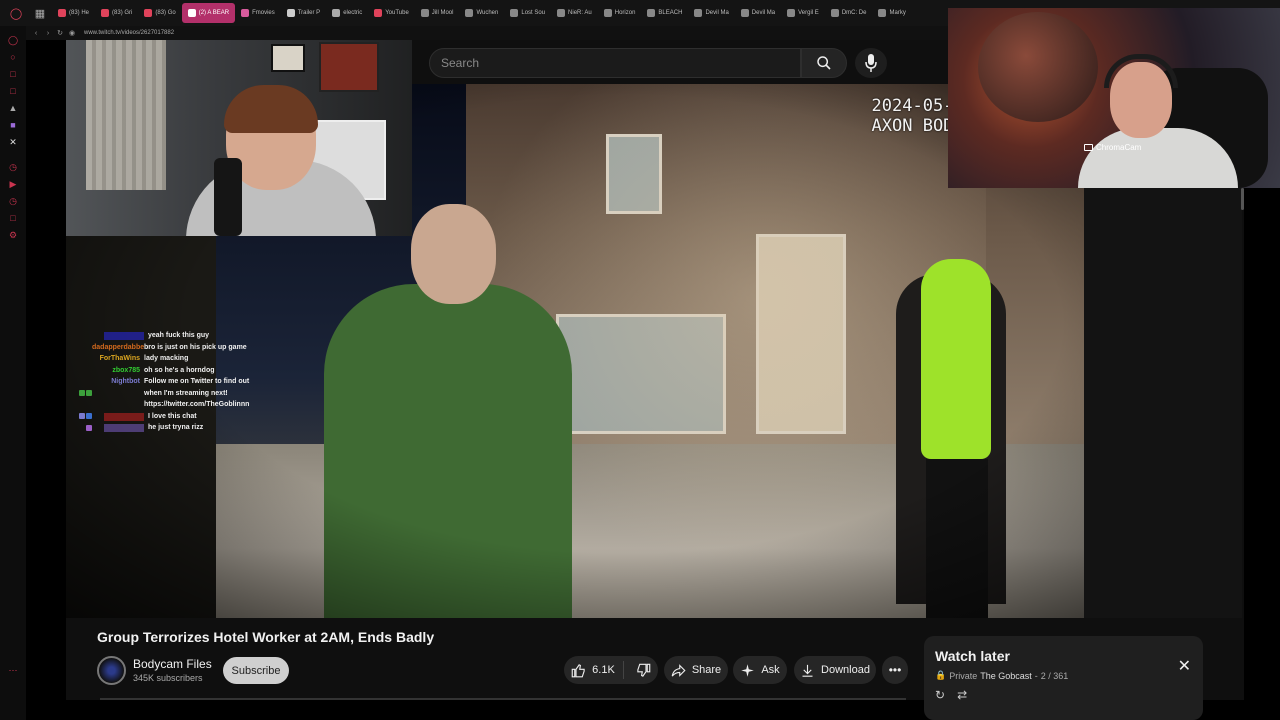 This screenshot has height=720, width=1280. I want to click on chat-text: he just tryna rizz, so click(176, 427).